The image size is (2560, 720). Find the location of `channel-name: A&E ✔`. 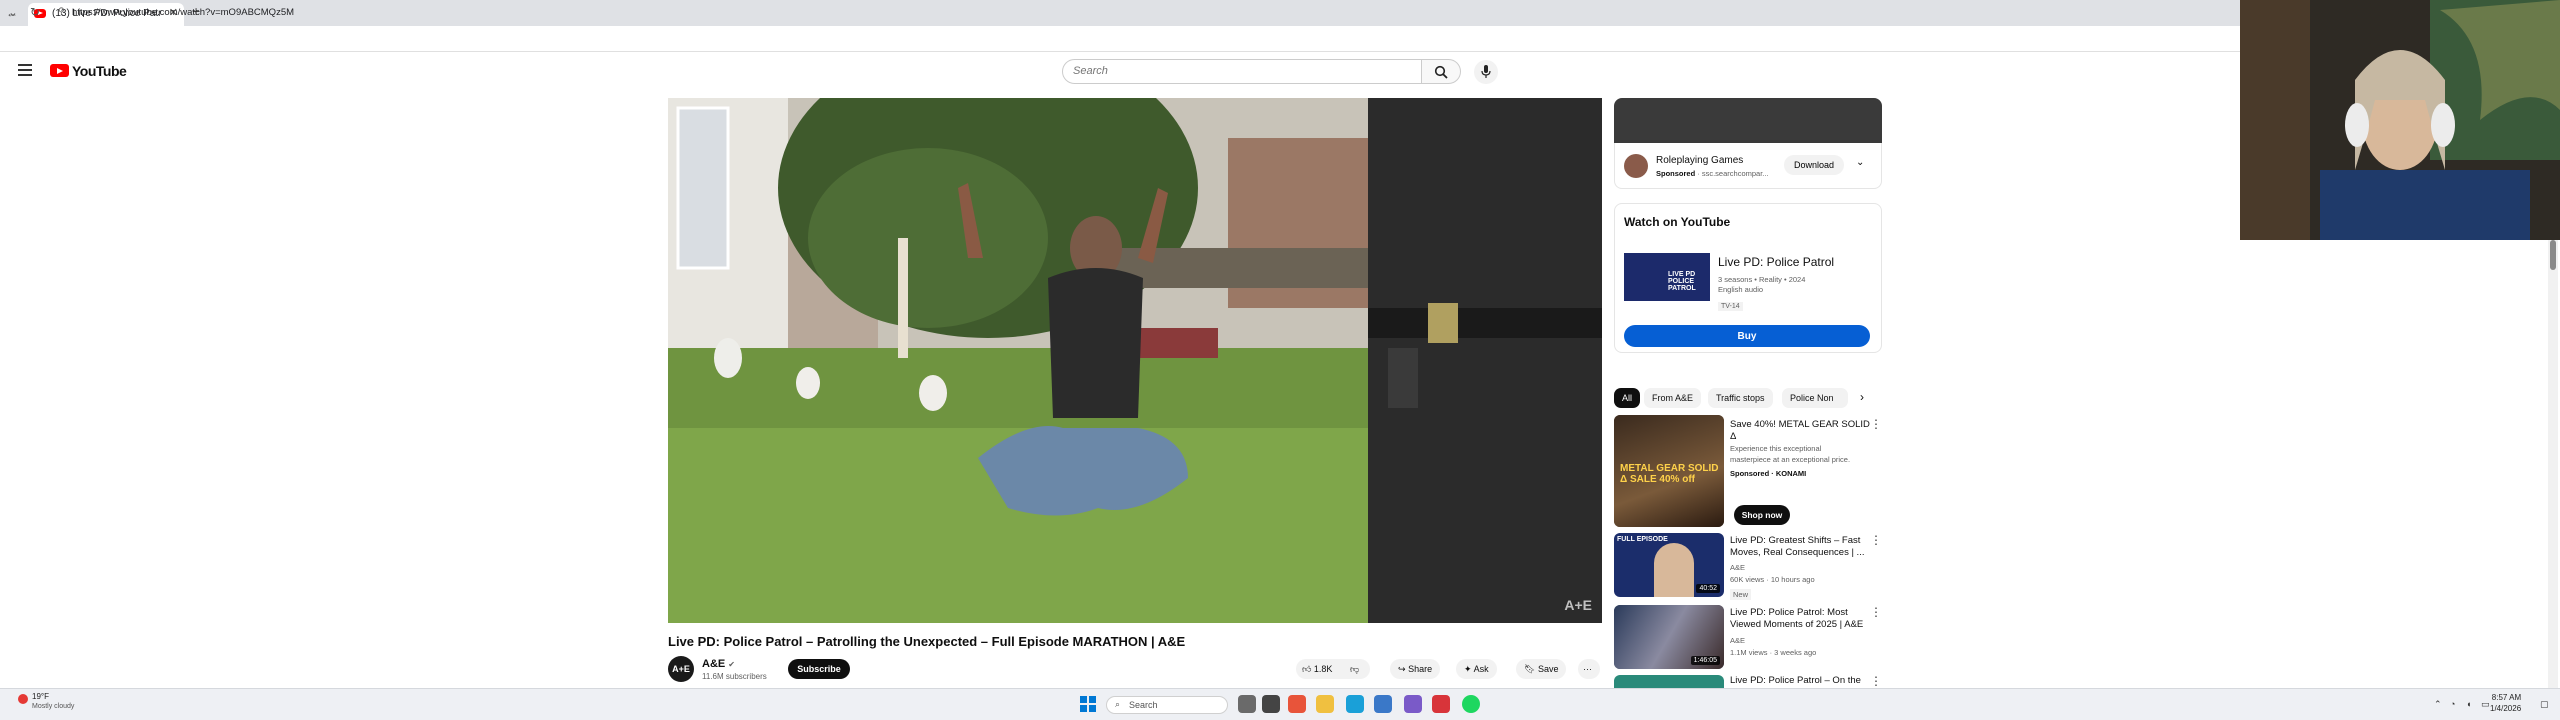

channel-name: A&E ✔ is located at coordinates (718, 664).